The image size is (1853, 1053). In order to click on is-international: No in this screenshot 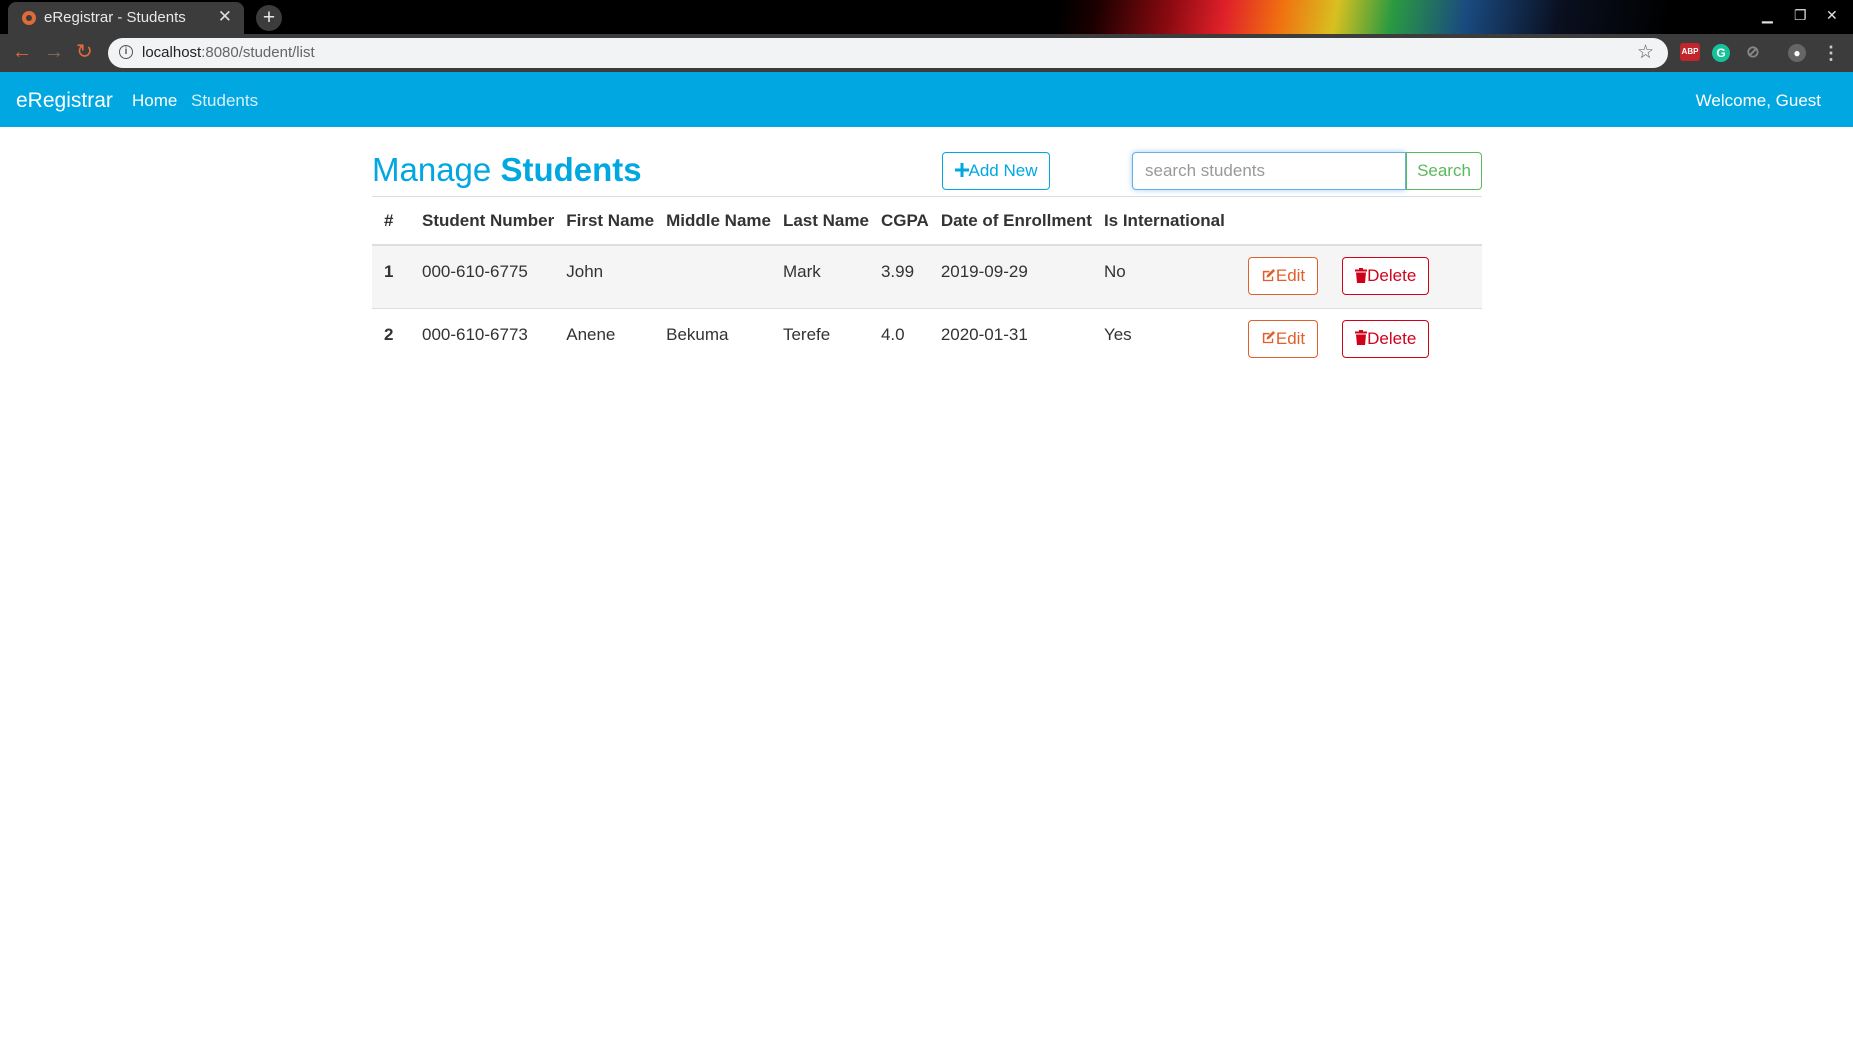, I will do `click(1158, 276)`.